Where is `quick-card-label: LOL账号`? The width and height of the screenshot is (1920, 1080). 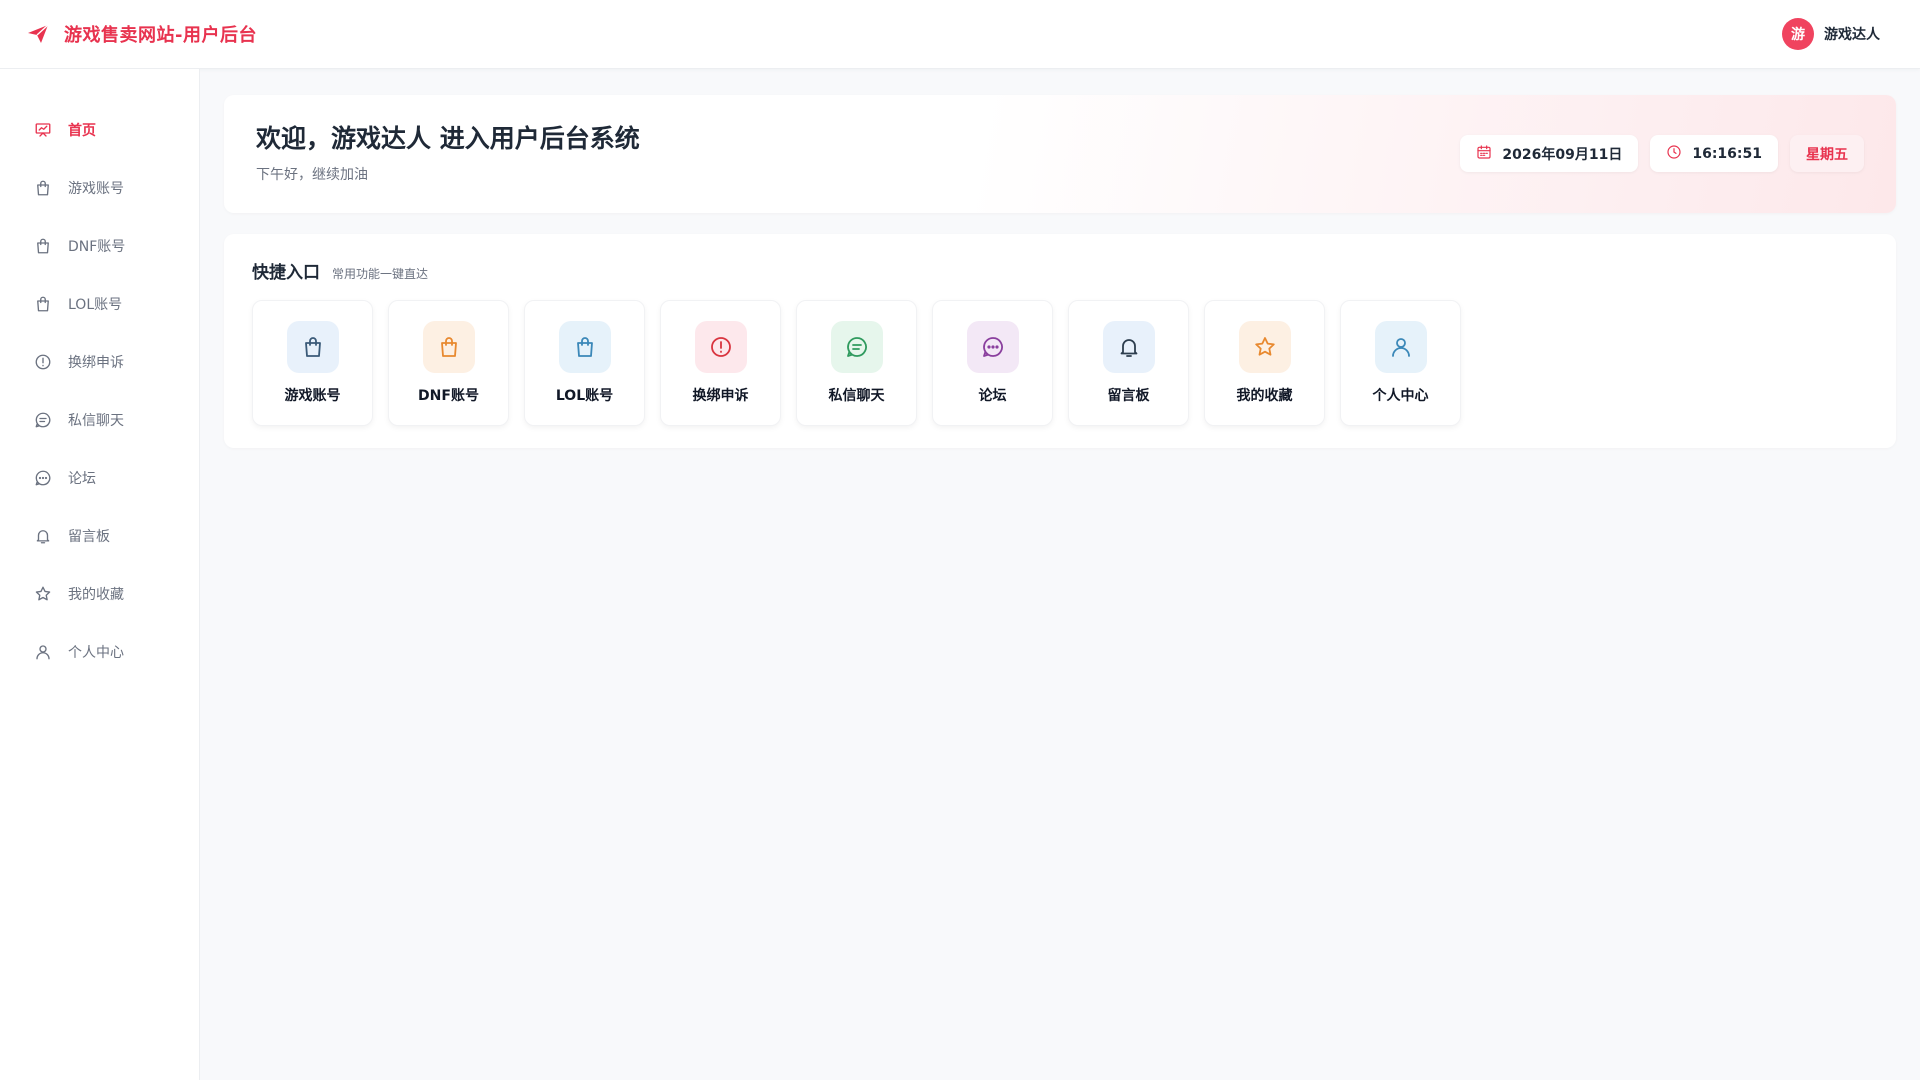
quick-card-label: LOL账号 is located at coordinates (584, 396).